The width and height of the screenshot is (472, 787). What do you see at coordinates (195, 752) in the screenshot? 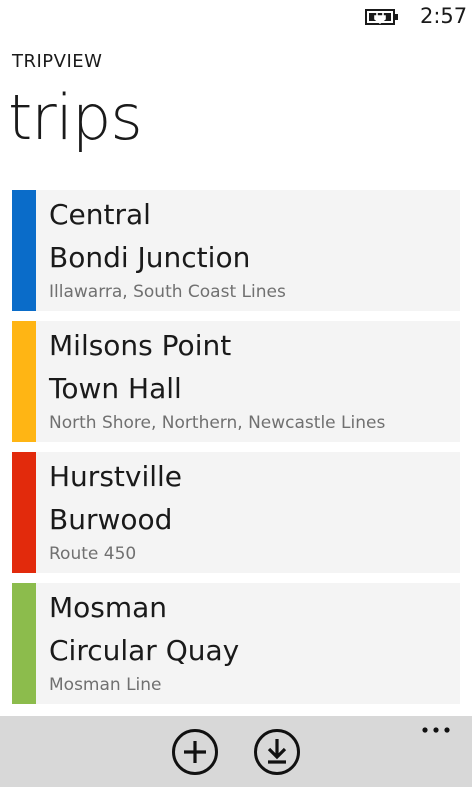
I see `add-icon` at bounding box center [195, 752].